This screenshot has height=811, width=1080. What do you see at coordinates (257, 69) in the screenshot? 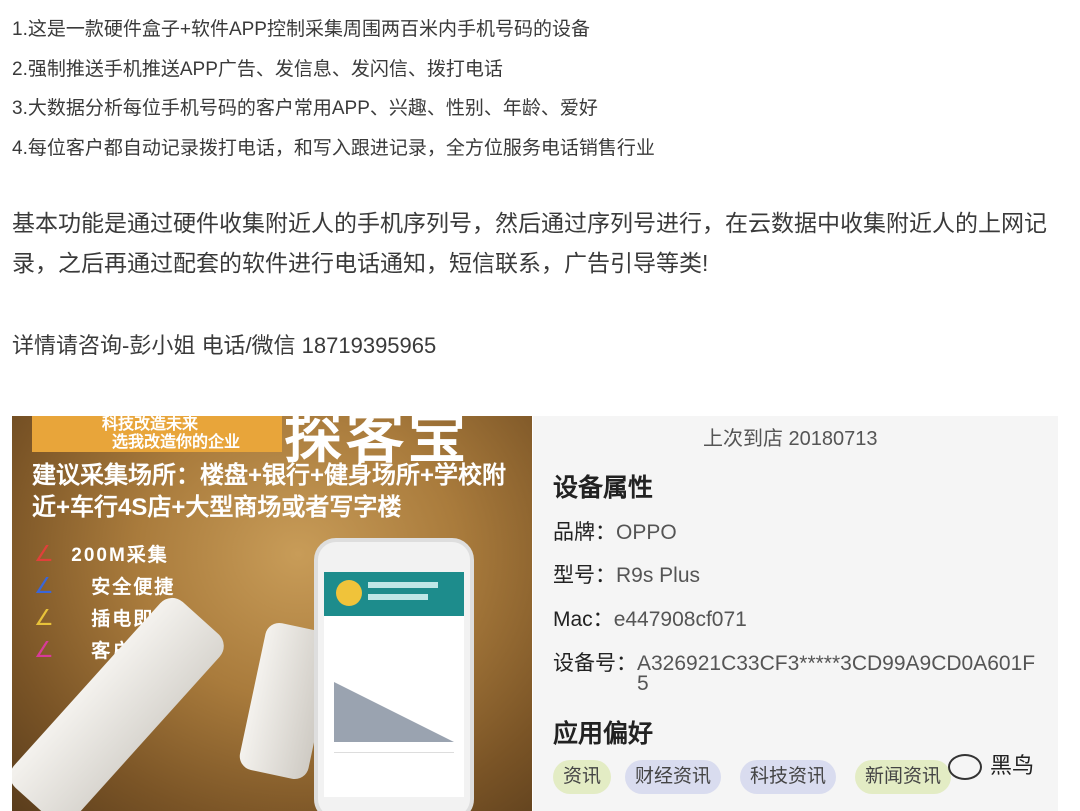
I see `list-item: 2.强制推送手机推送APP广告、发信息、发闪信、拨打电话` at bounding box center [257, 69].